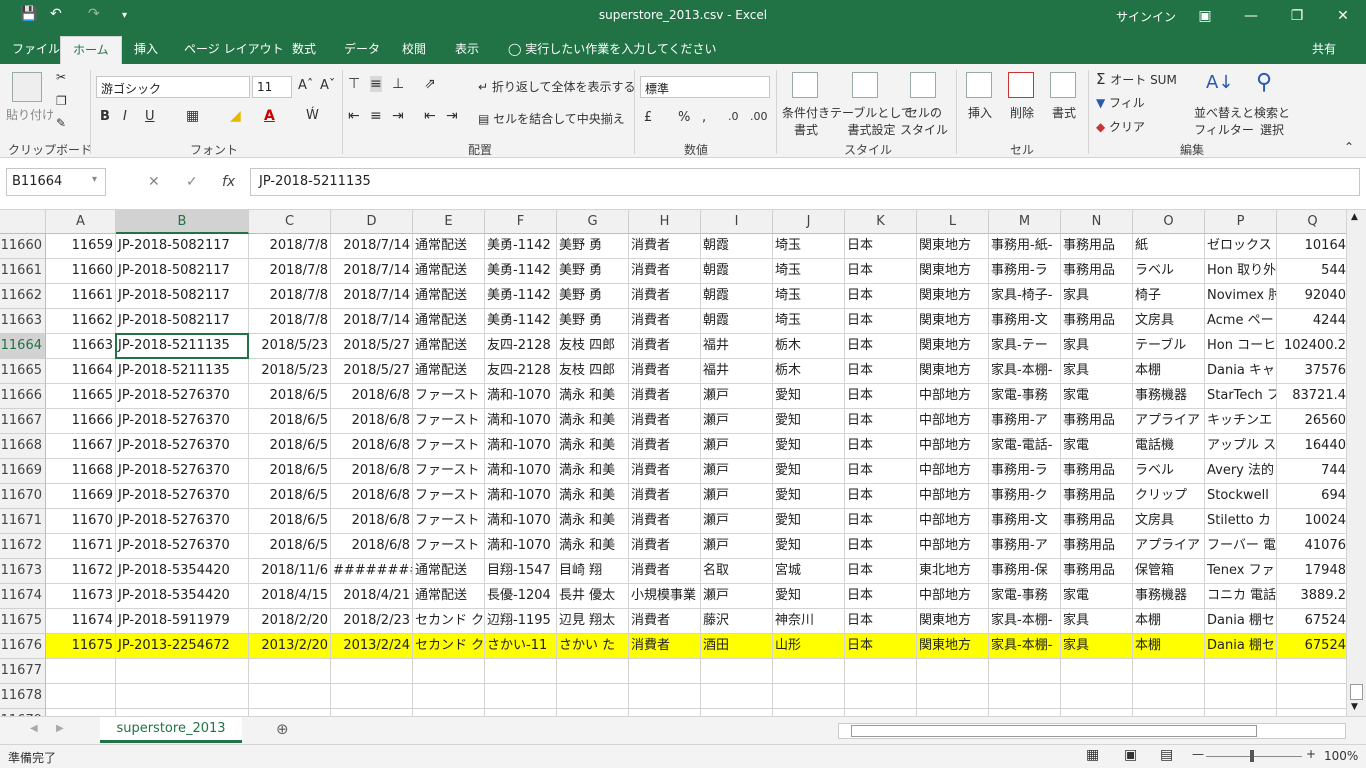 This screenshot has width=1366, height=768. What do you see at coordinates (1025, 222) in the screenshot?
I see `column-header: M` at bounding box center [1025, 222].